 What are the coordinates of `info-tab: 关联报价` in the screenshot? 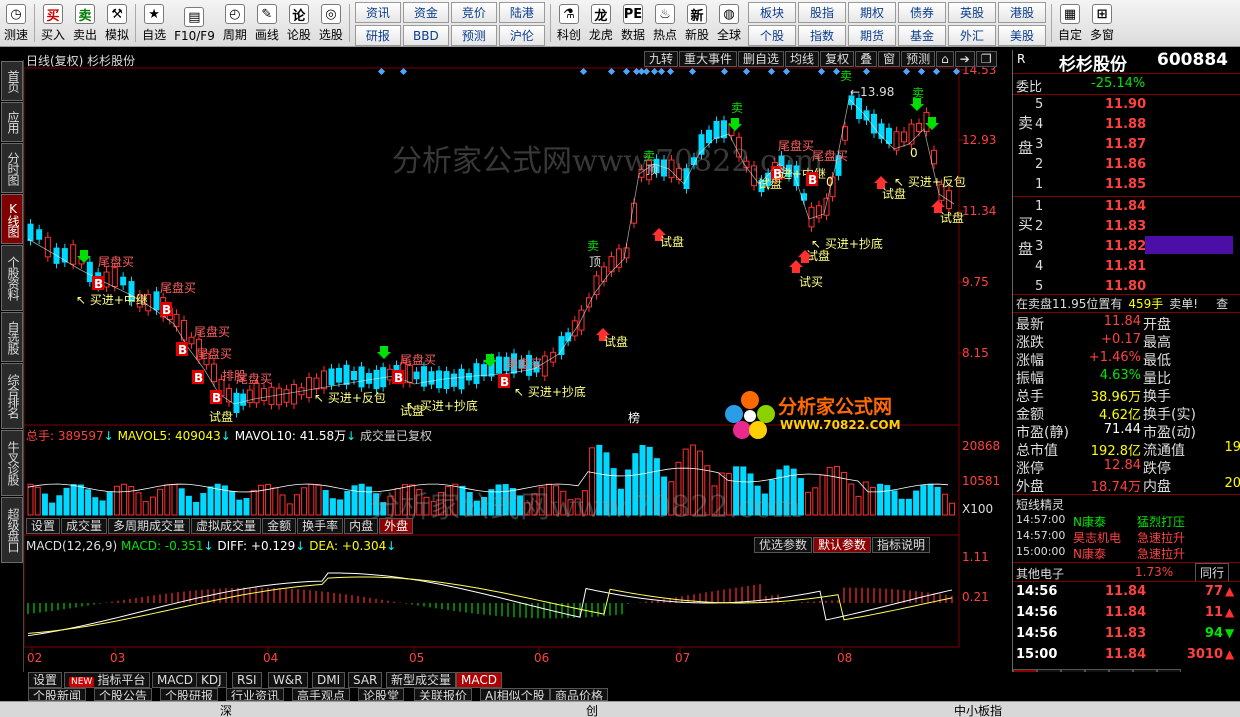 It's located at (443, 694).